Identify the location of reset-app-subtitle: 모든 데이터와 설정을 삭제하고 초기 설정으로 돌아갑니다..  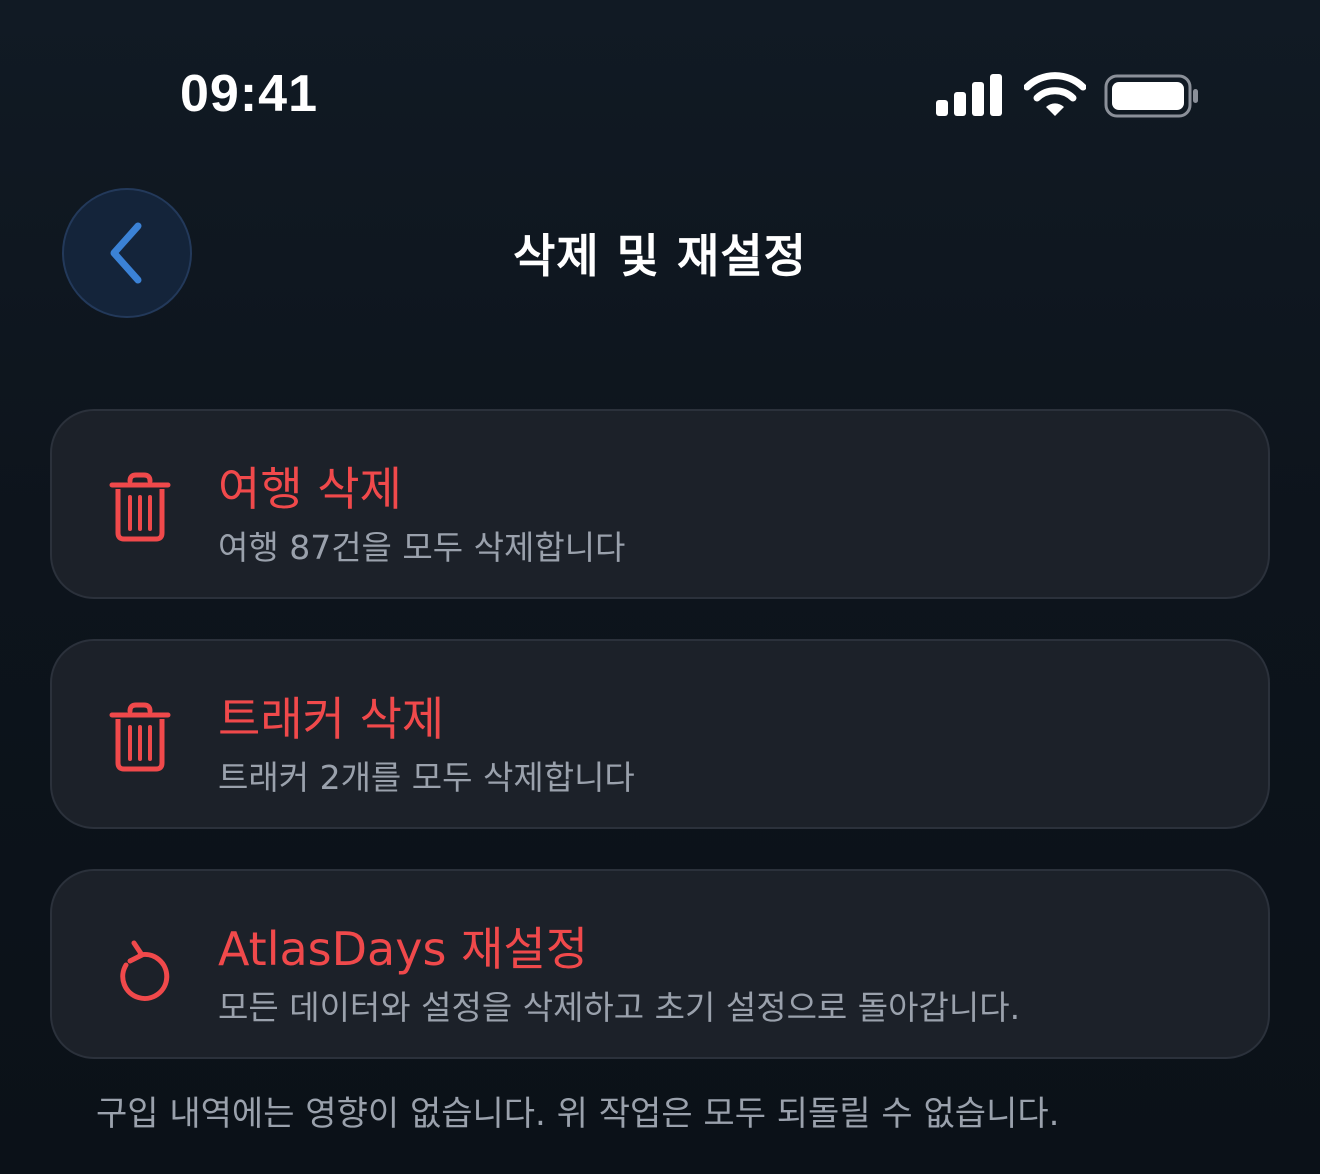
(619, 1007).